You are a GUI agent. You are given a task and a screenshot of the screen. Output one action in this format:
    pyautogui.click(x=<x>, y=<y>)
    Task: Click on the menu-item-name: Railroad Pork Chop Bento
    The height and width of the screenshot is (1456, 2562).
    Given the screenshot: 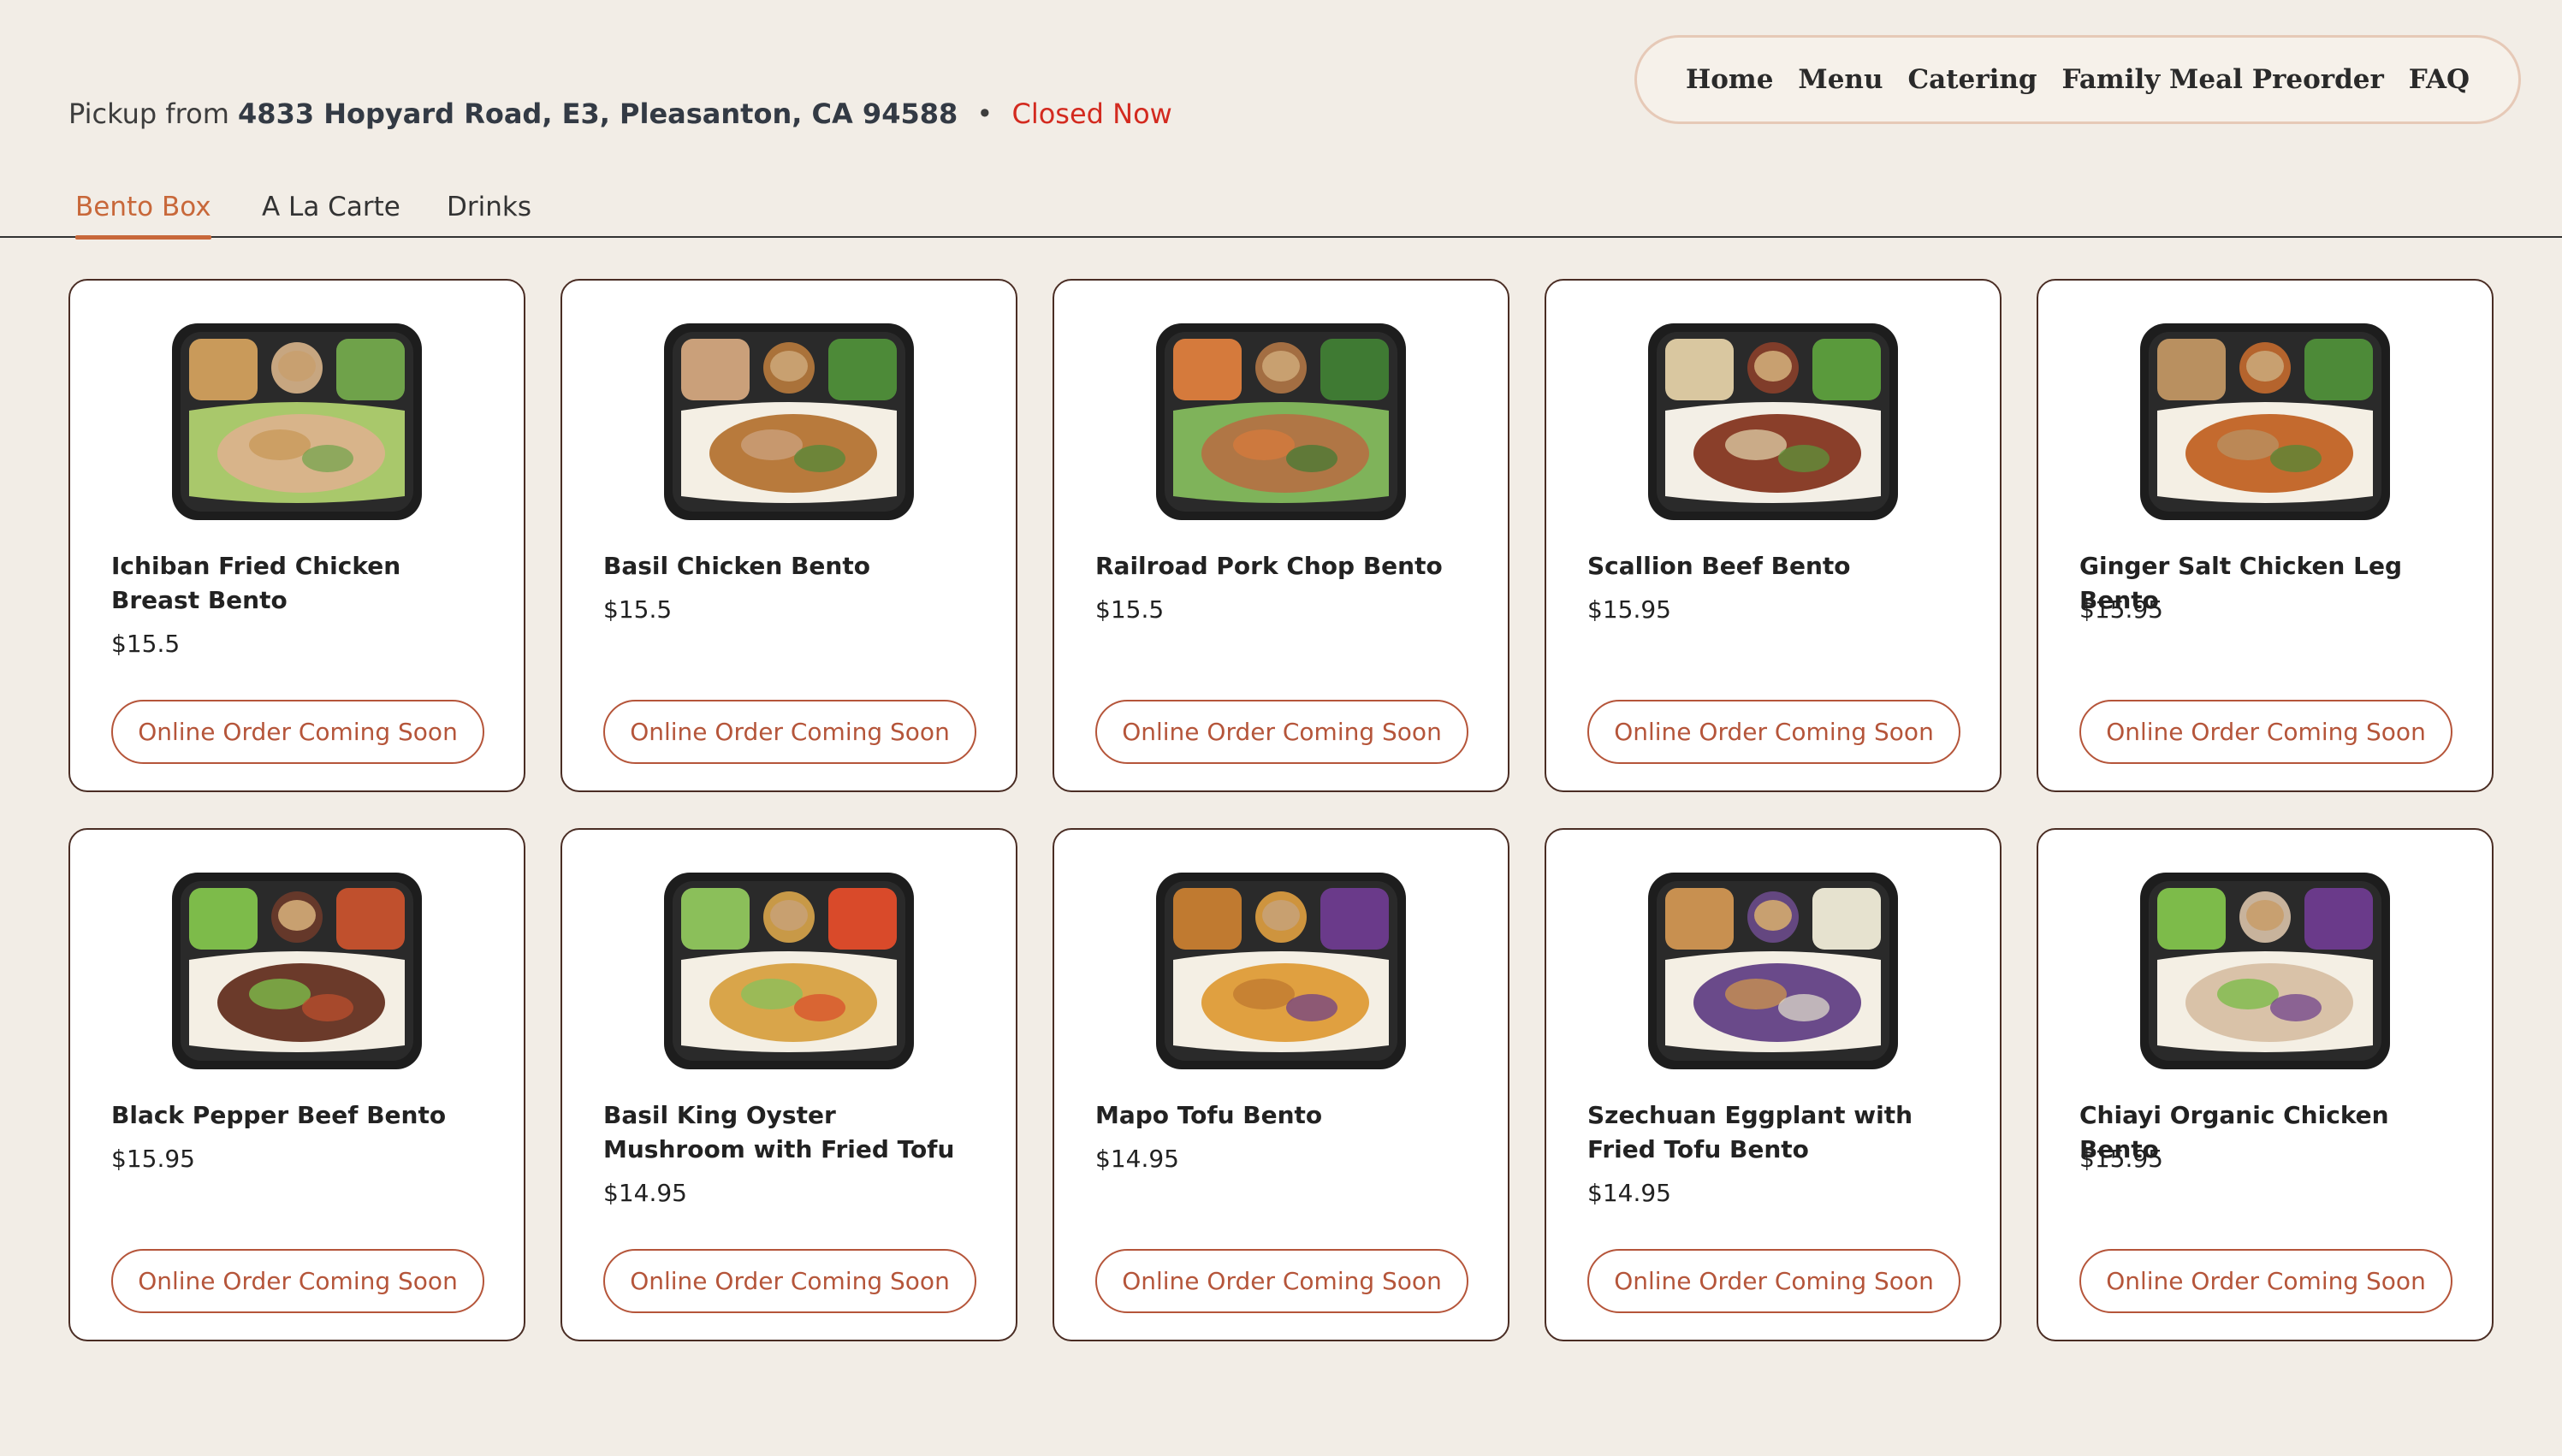 What is the action you would take?
    pyautogui.click(x=1269, y=566)
    